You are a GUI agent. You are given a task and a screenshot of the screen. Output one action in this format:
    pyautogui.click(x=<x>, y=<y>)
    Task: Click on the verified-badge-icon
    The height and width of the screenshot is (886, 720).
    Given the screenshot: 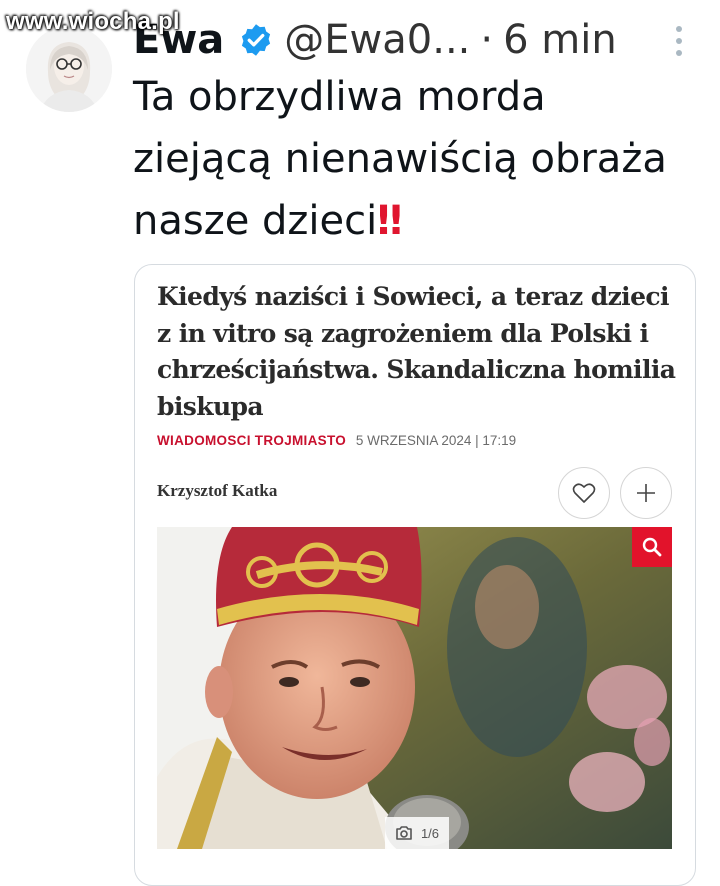 What is the action you would take?
    pyautogui.click(x=256, y=40)
    